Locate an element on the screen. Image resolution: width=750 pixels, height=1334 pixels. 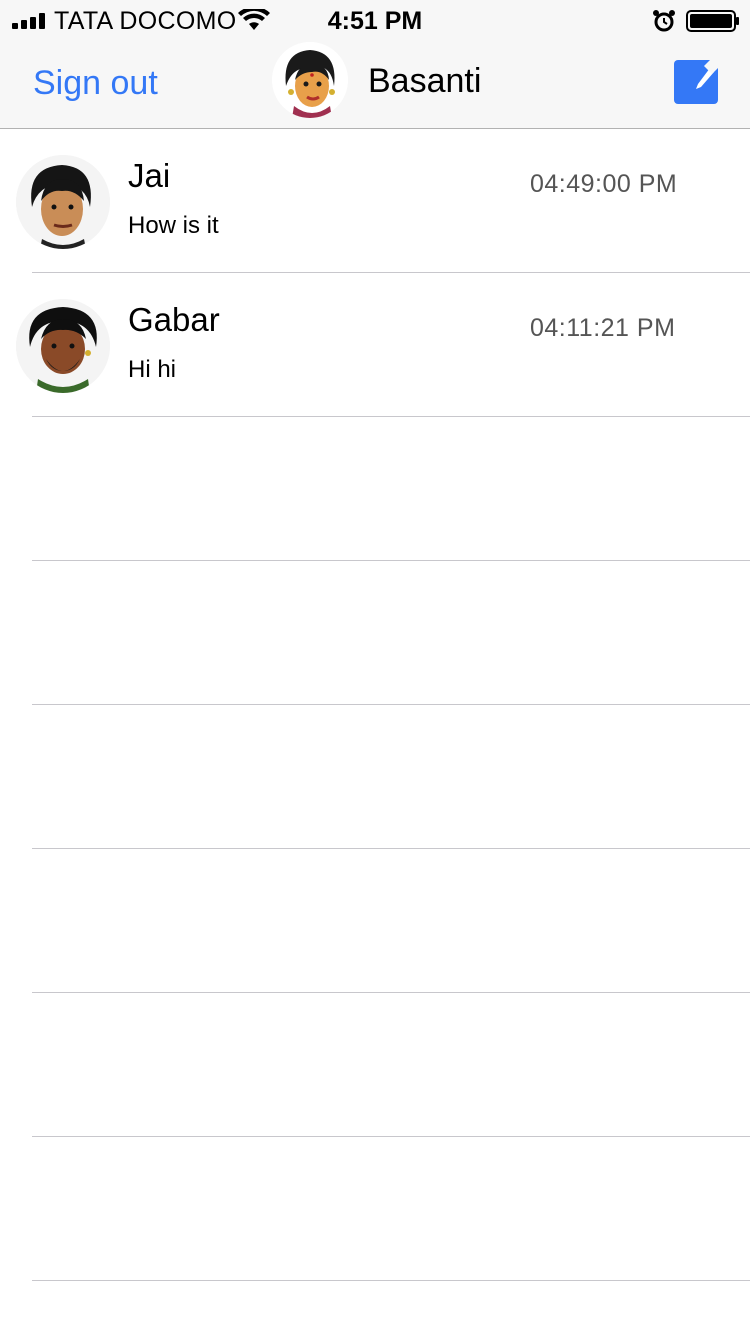
conversation-name: Gabar is located at coordinates (174, 319).